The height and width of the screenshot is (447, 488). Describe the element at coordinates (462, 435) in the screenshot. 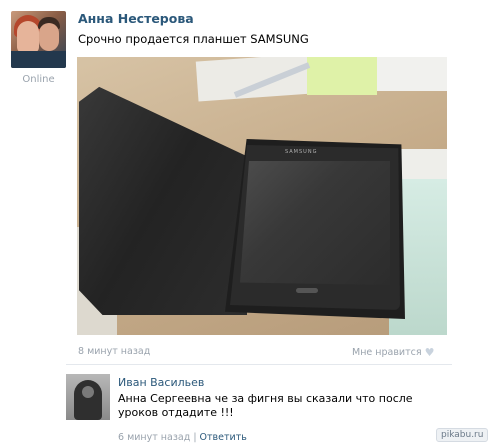

I see `site-watermark: pikabu.ru` at that location.